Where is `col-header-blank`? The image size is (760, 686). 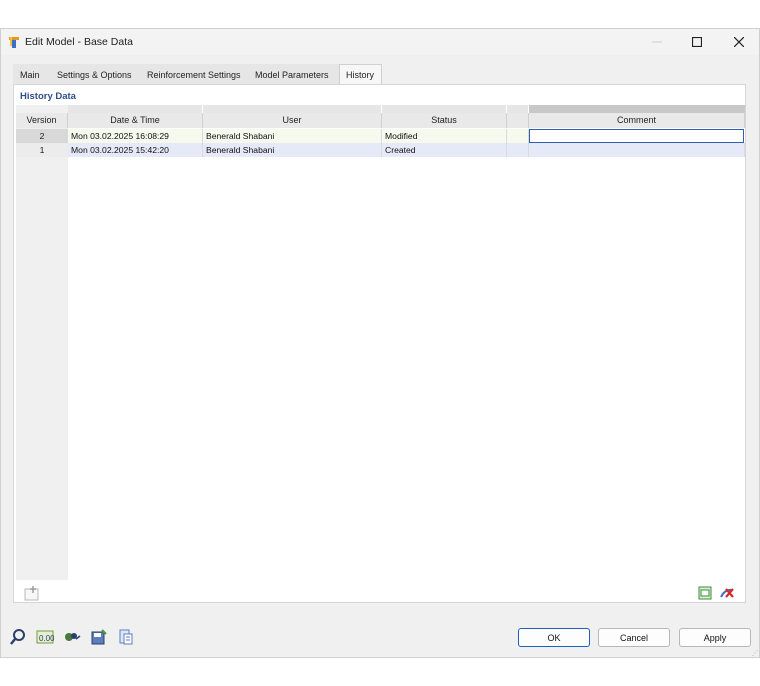 col-header-blank is located at coordinates (518, 120).